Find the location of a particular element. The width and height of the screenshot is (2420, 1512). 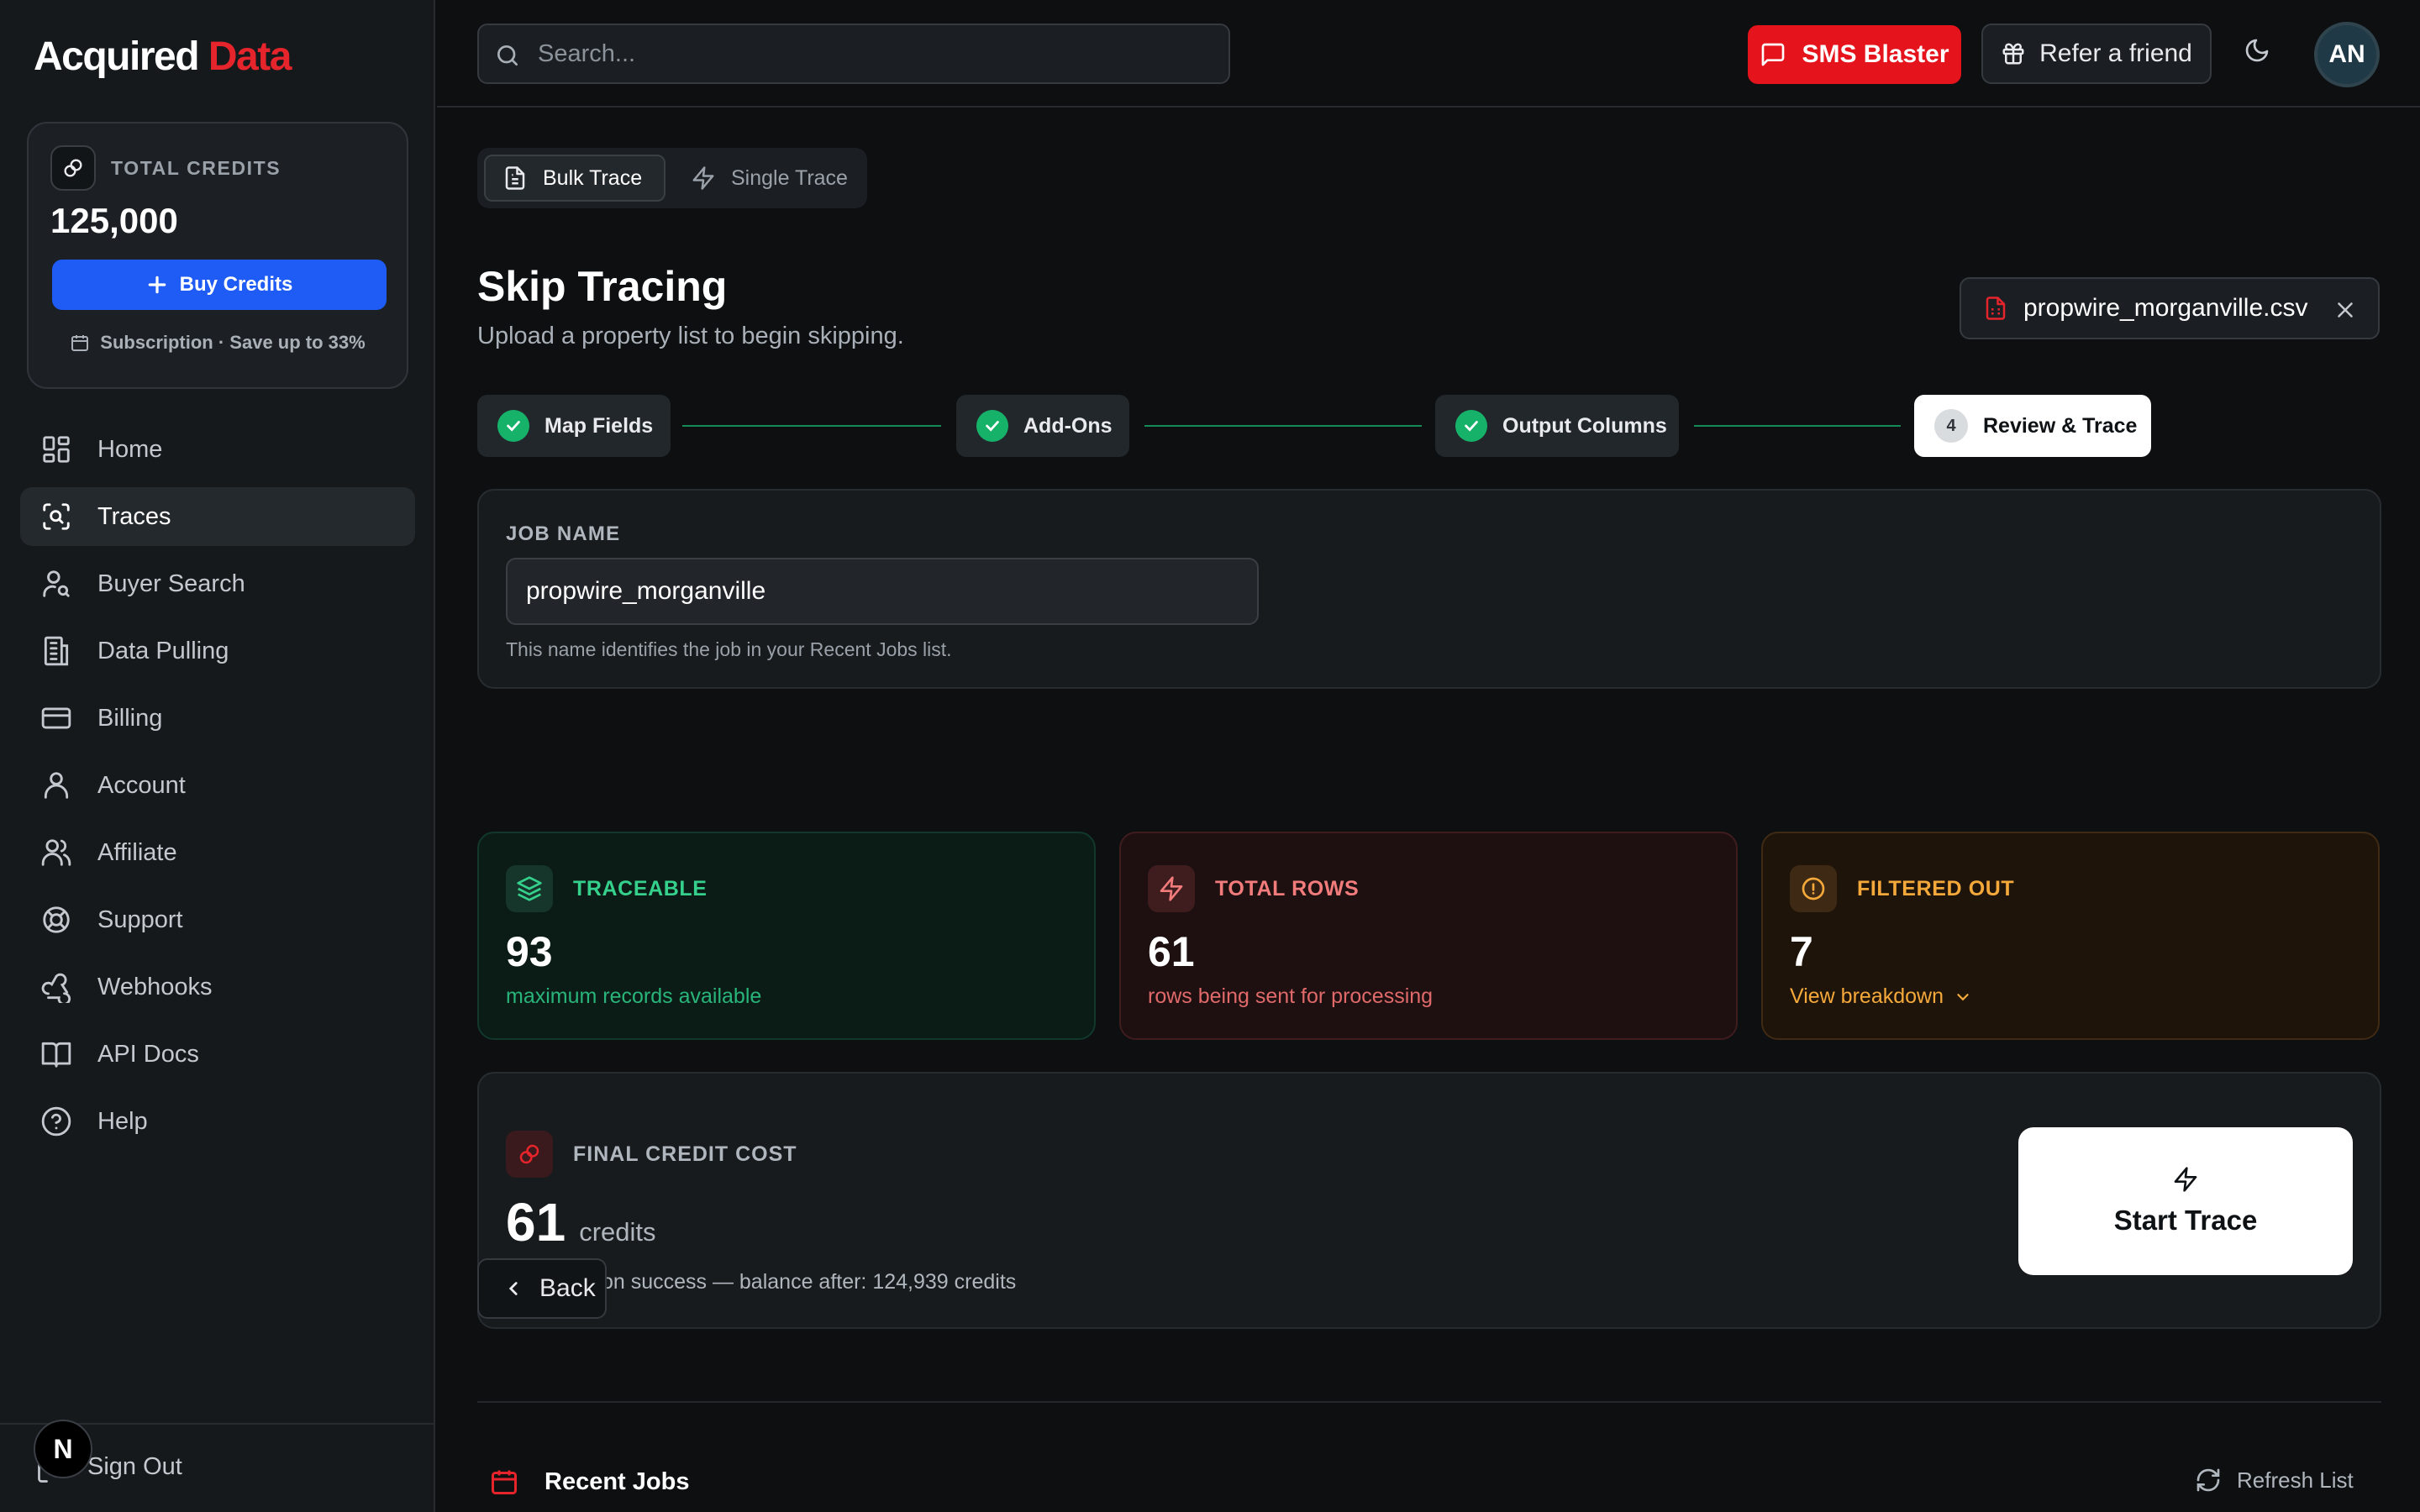

sidebar-item-account: Account is located at coordinates (218, 785).